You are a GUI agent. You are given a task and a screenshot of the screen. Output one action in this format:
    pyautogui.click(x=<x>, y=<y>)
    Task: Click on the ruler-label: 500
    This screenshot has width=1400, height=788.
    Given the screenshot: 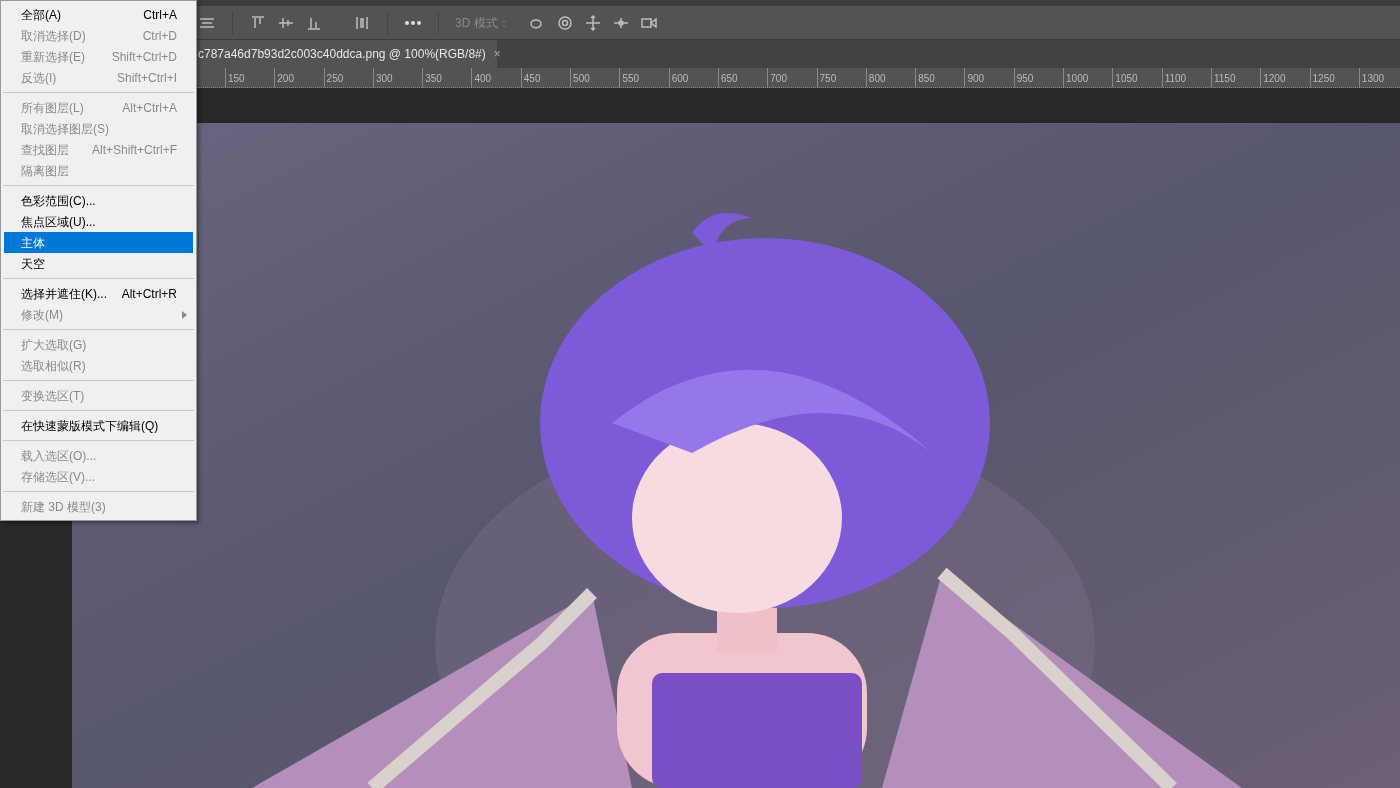 What is the action you would take?
    pyautogui.click(x=581, y=79)
    